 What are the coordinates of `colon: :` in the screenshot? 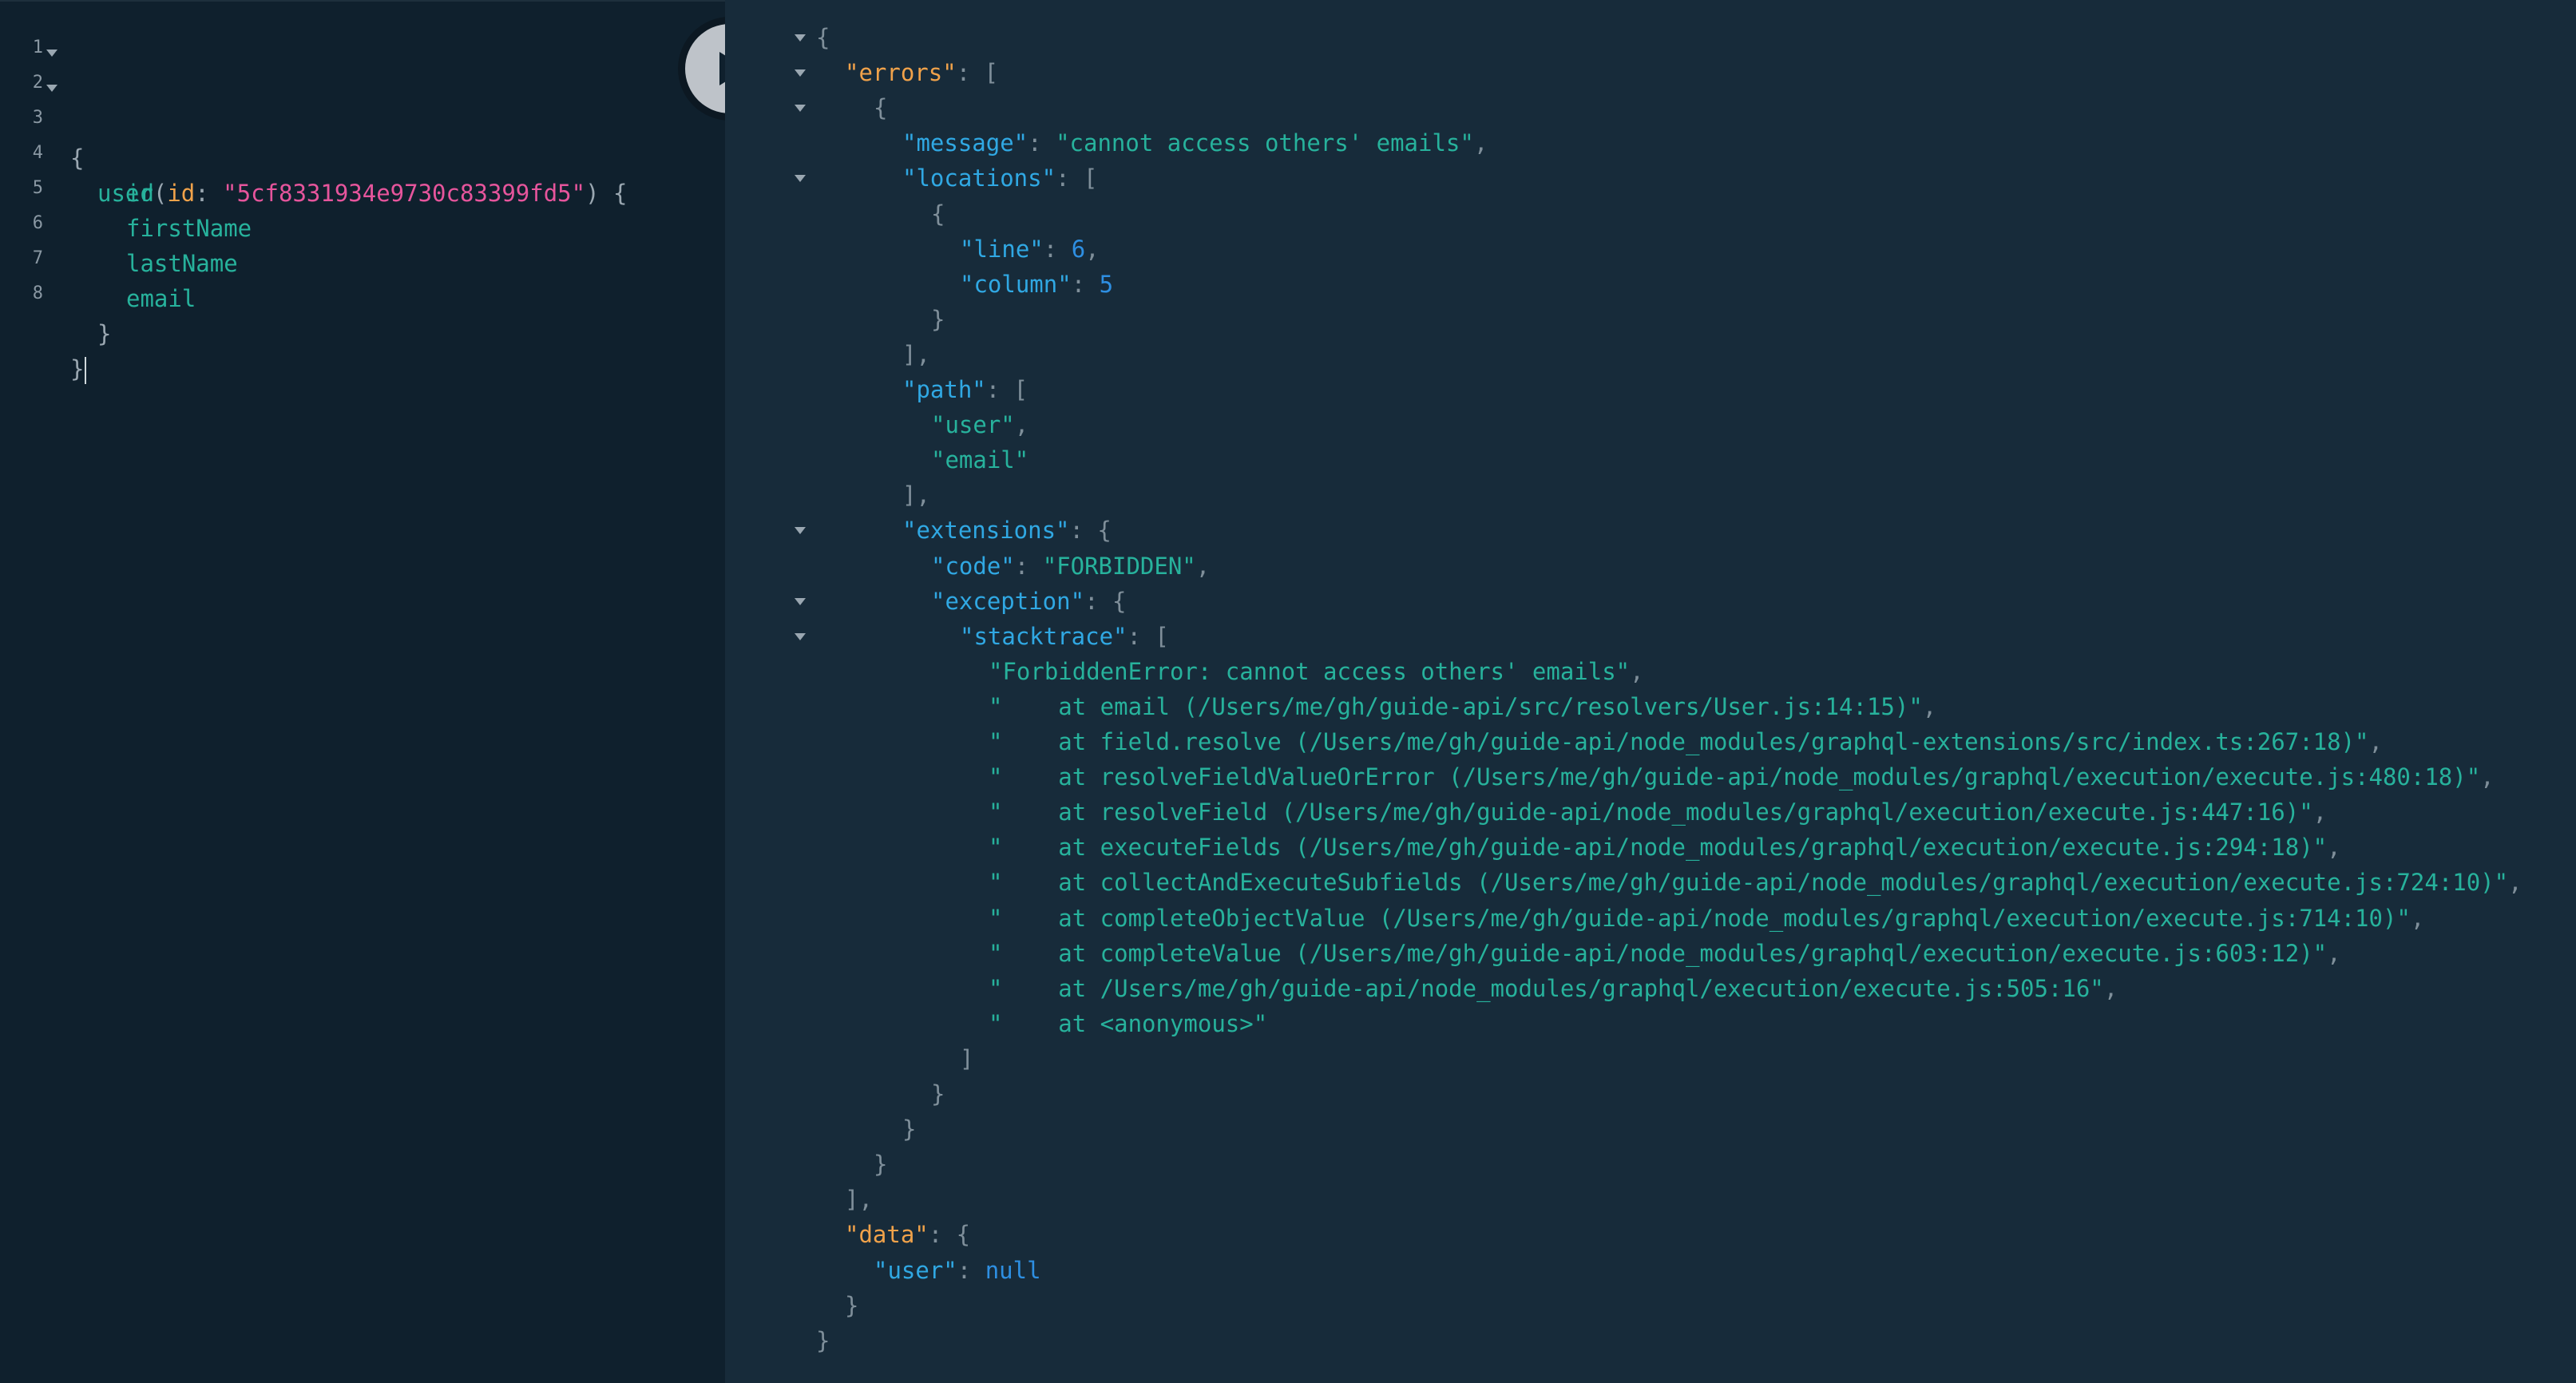 It's located at (209, 193).